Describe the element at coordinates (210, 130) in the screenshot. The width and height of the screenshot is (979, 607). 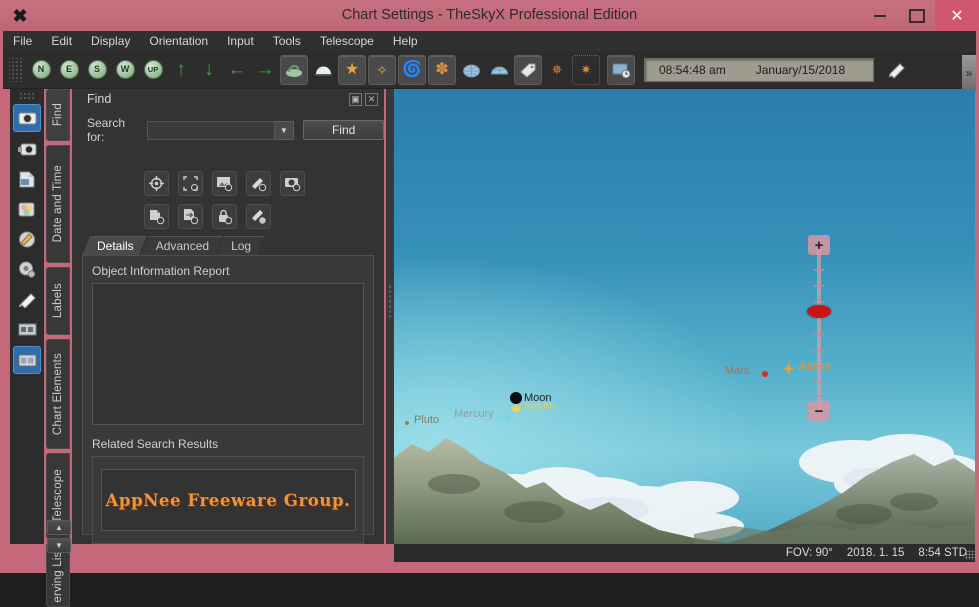
I see `search-input` at that location.